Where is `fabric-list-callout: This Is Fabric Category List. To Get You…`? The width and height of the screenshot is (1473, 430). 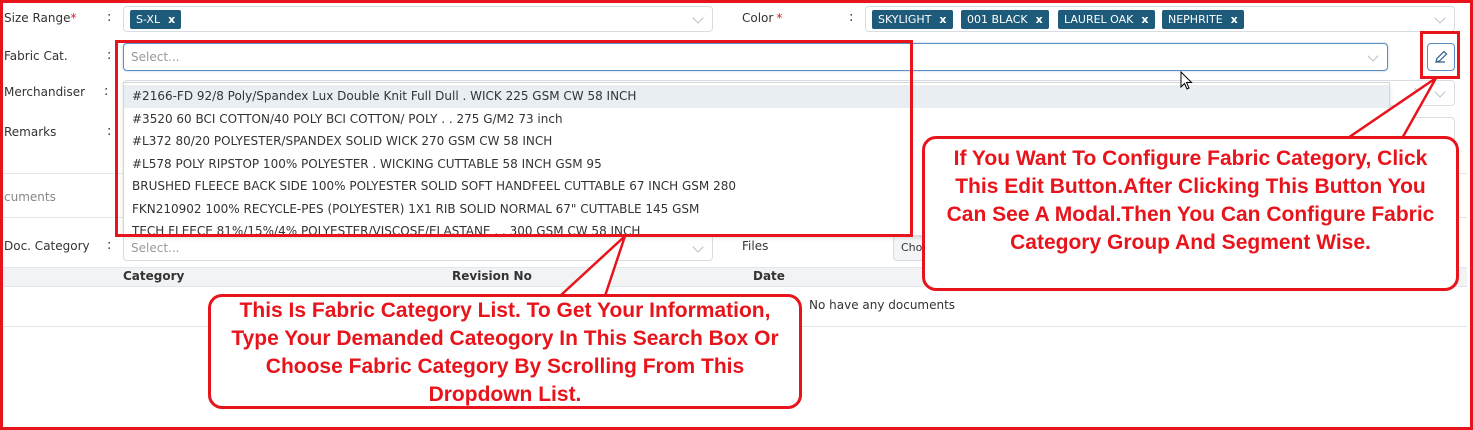 fabric-list-callout: This Is Fabric Category List. To Get You… is located at coordinates (505, 351).